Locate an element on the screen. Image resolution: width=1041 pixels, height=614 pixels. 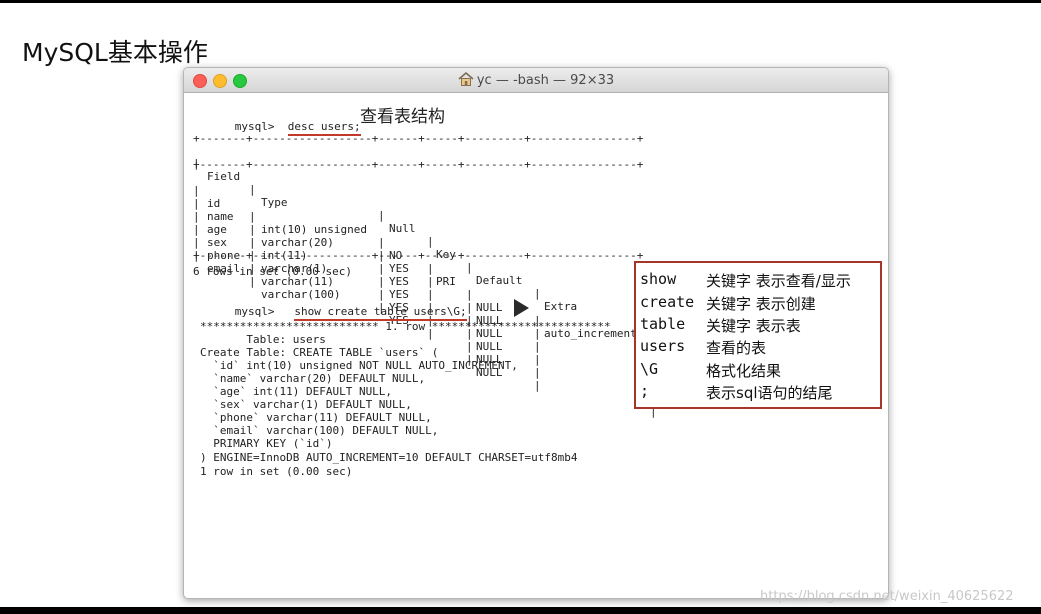
legend-desc: 查看的表 is located at coordinates (736, 348).